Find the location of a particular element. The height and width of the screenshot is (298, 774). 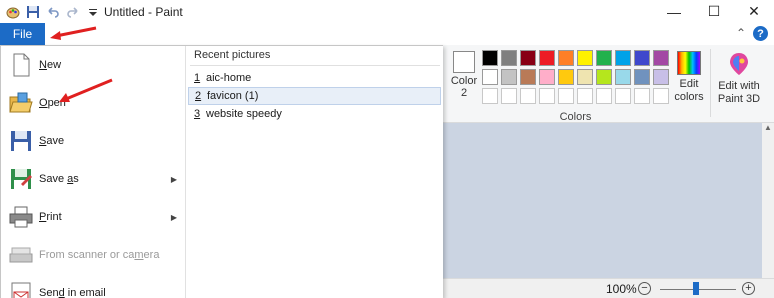

menu-item-save: Save is located at coordinates (93, 141).